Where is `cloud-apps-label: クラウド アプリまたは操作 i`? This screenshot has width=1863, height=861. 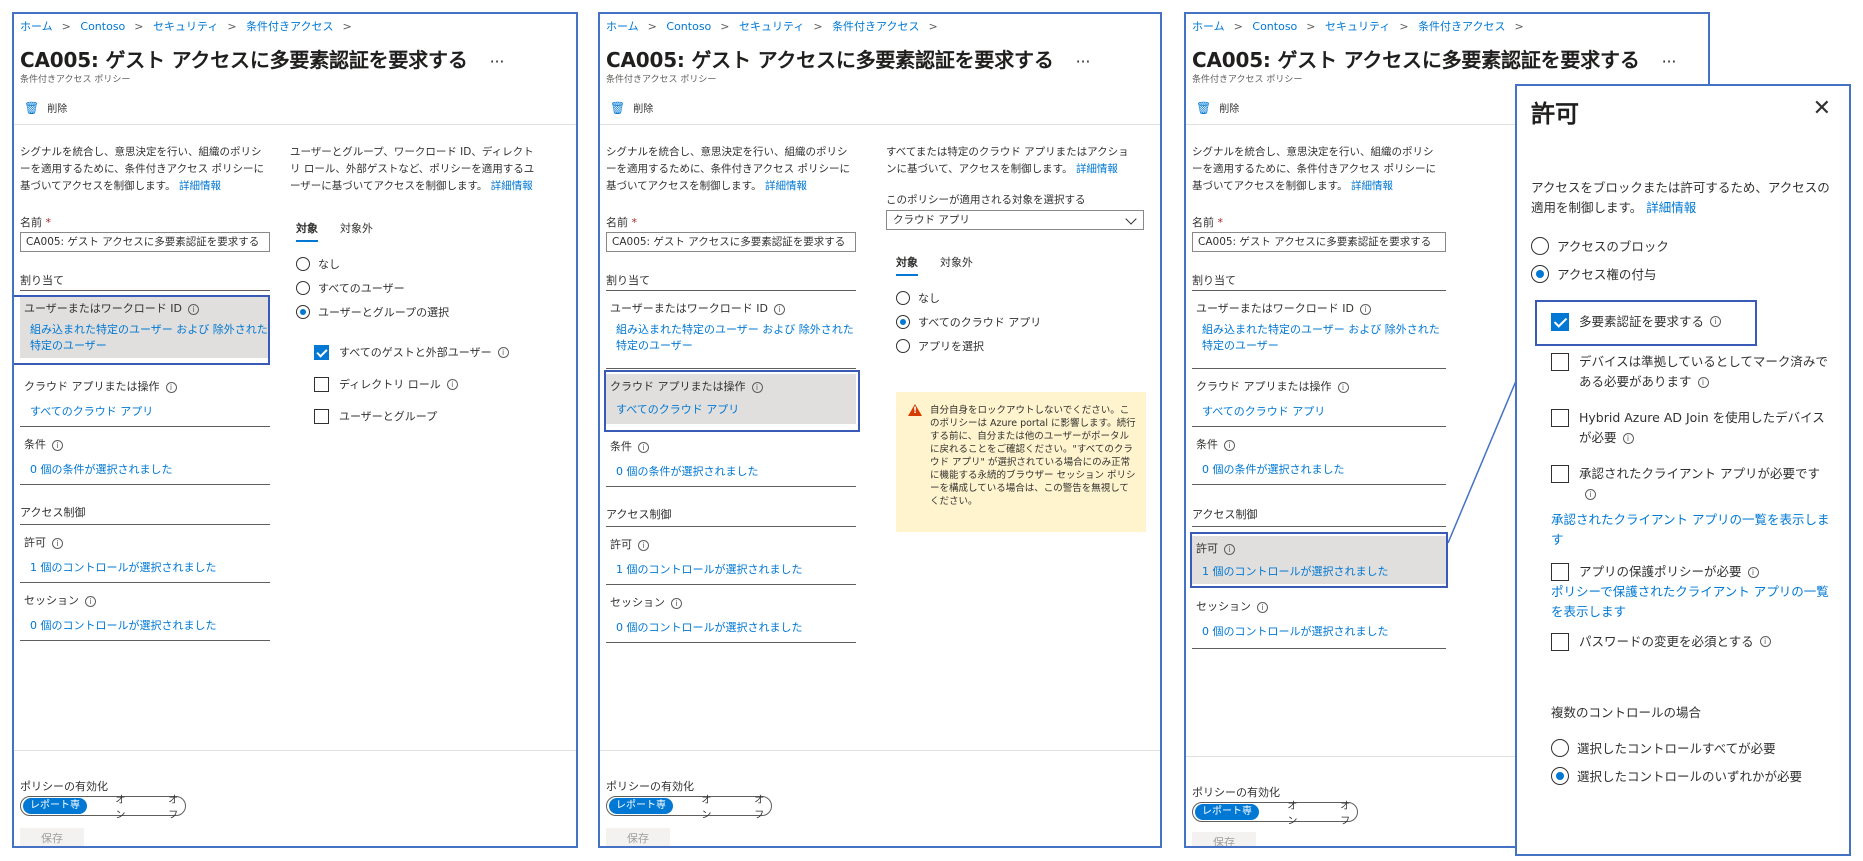 cloud-apps-label: クラウド アプリまたは操作 i is located at coordinates (1321, 386).